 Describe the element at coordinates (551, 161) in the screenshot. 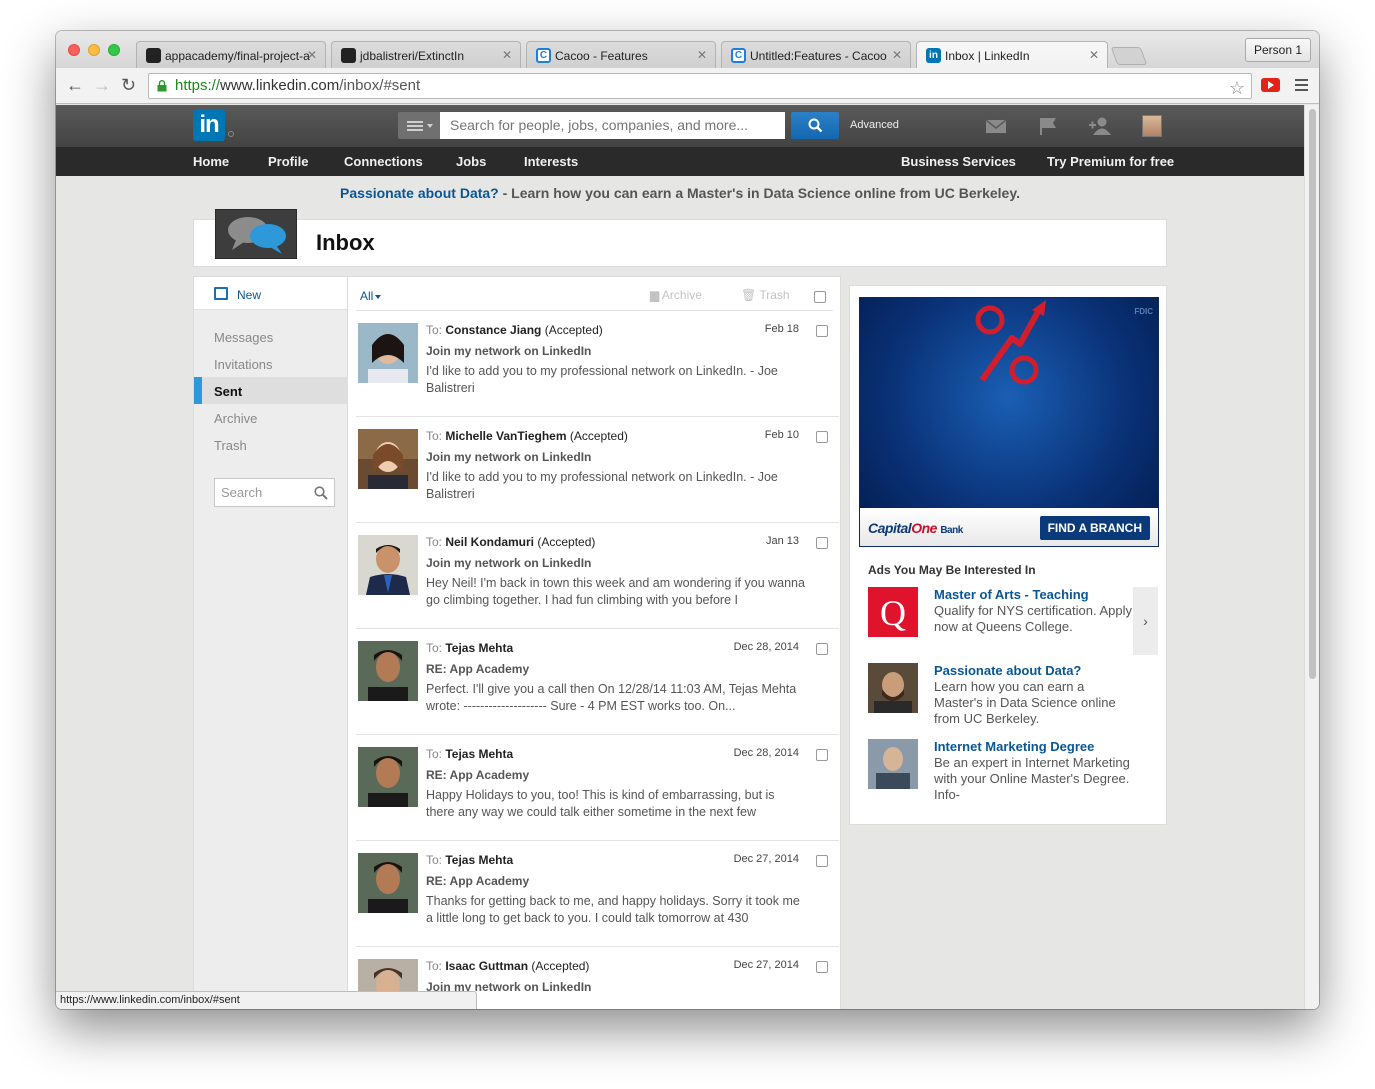

I see `nav-interests: Interests` at that location.